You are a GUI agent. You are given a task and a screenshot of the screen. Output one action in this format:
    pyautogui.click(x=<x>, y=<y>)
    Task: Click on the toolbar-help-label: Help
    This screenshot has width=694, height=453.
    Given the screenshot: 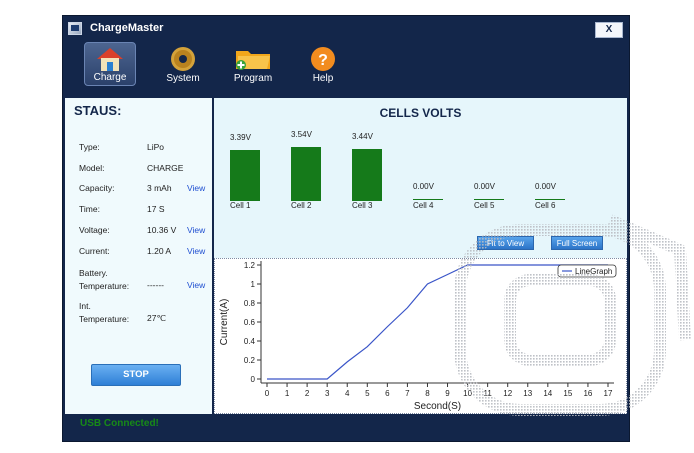 What is the action you would take?
    pyautogui.click(x=323, y=78)
    